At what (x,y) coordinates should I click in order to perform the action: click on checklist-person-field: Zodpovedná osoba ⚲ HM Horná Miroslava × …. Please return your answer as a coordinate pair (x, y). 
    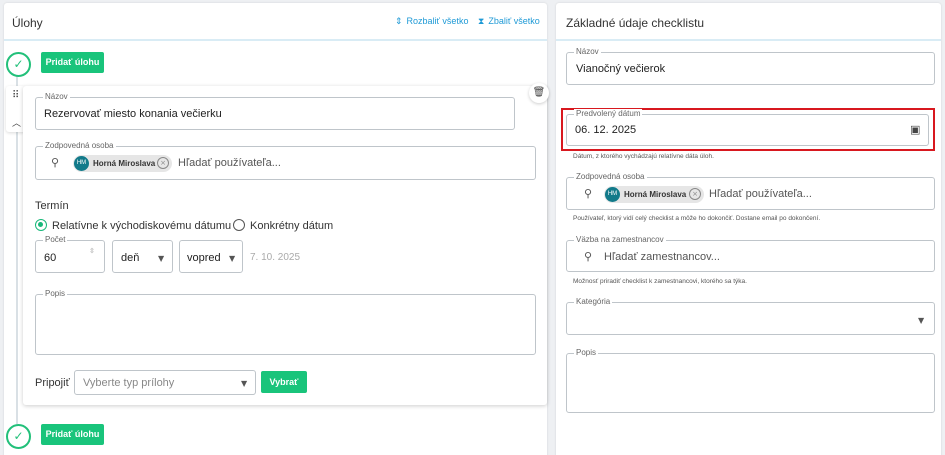
    Looking at the image, I should click on (750, 191).